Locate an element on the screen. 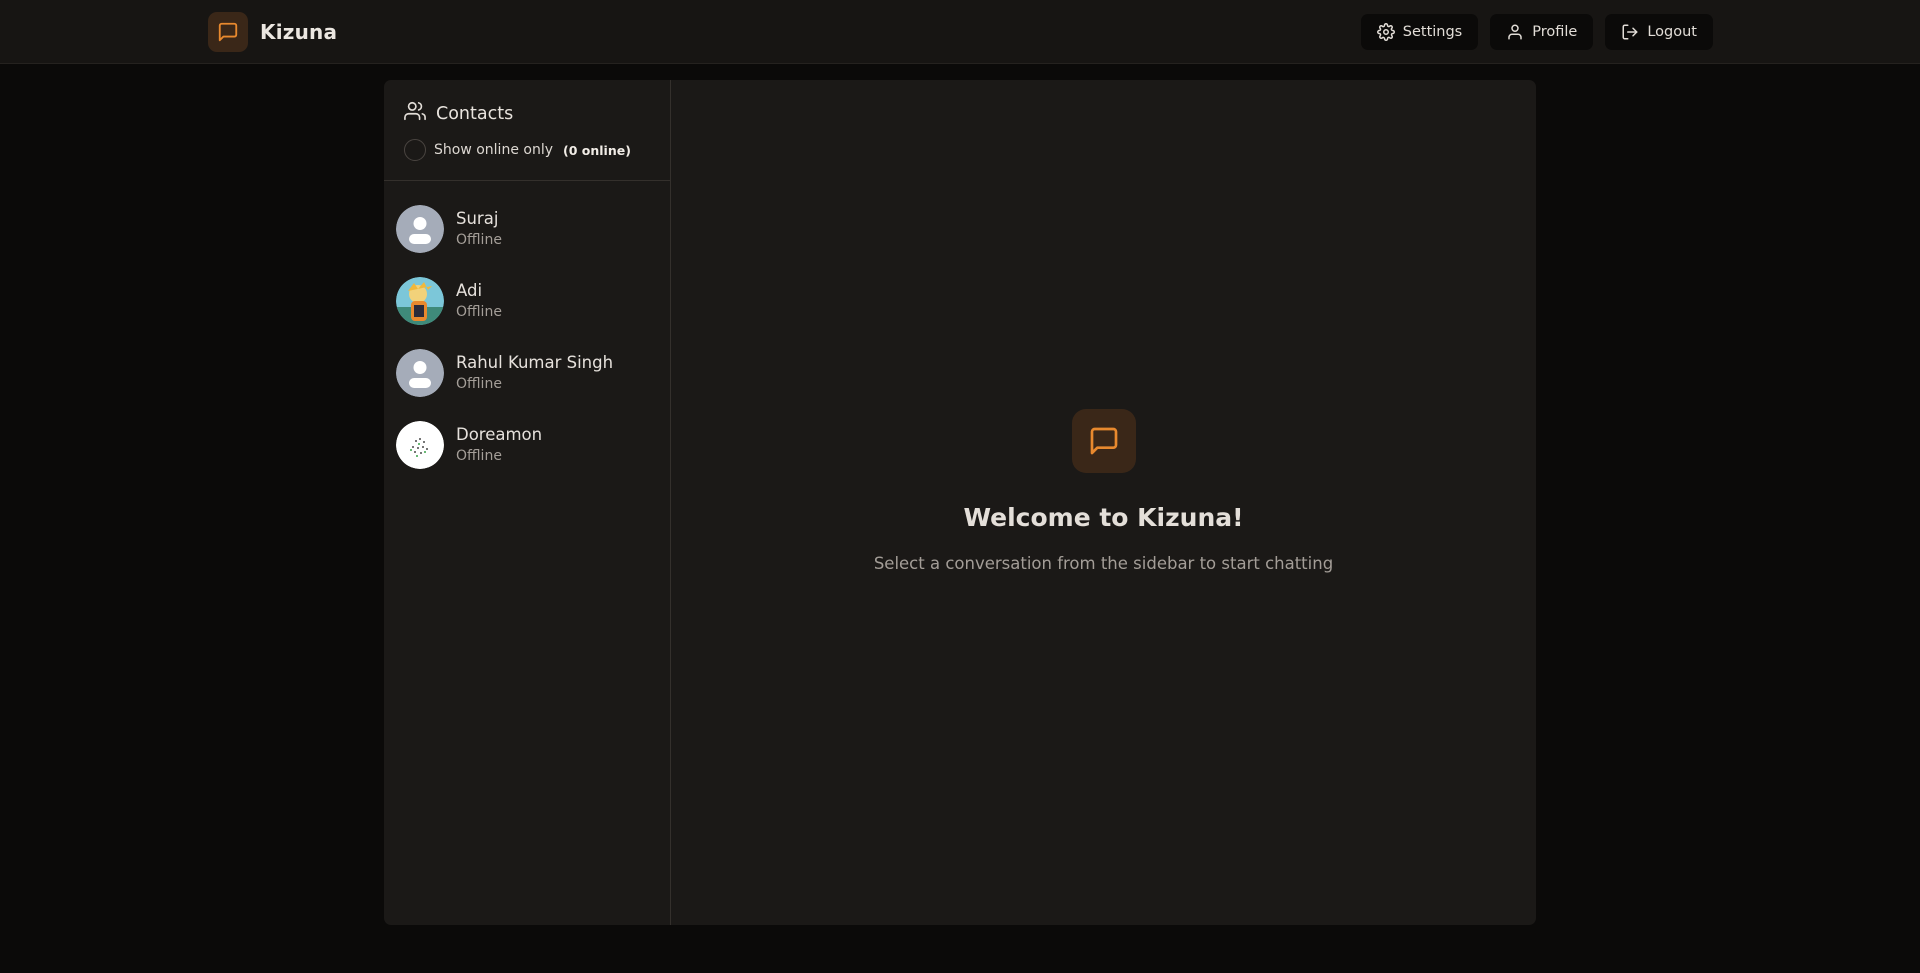  header-actions: Settings Profile Logout is located at coordinates (1536, 32).